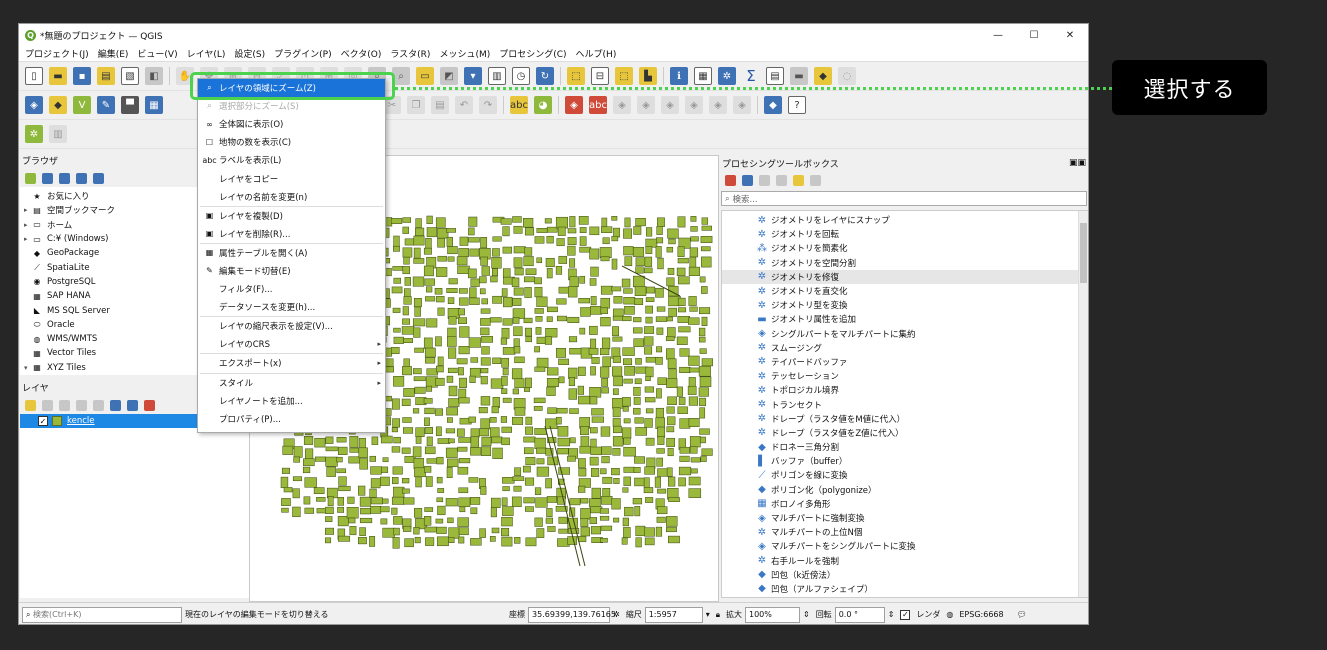  I want to click on digitize-icon: ✎, so click(106, 105).